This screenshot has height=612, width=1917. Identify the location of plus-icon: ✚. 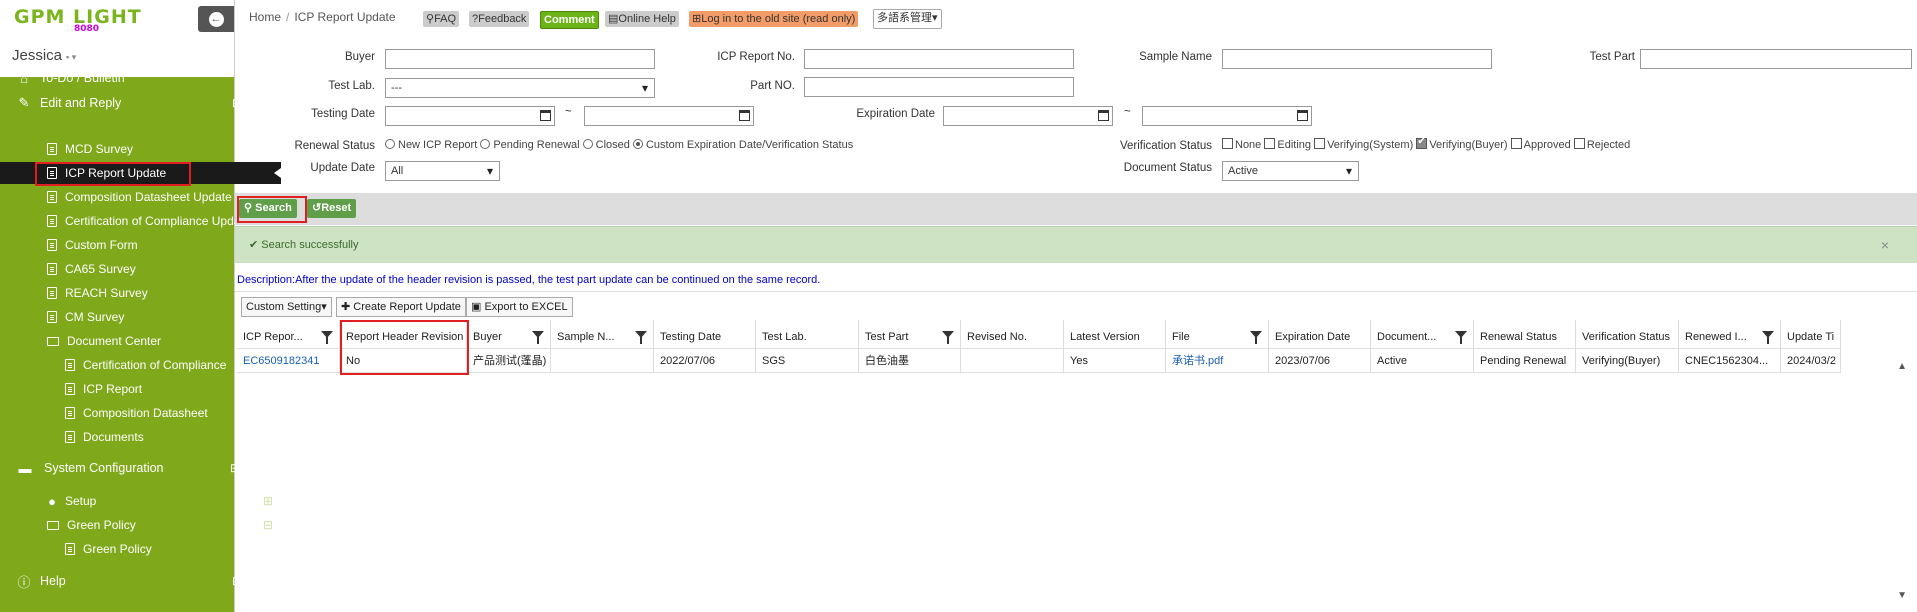
(347, 307).